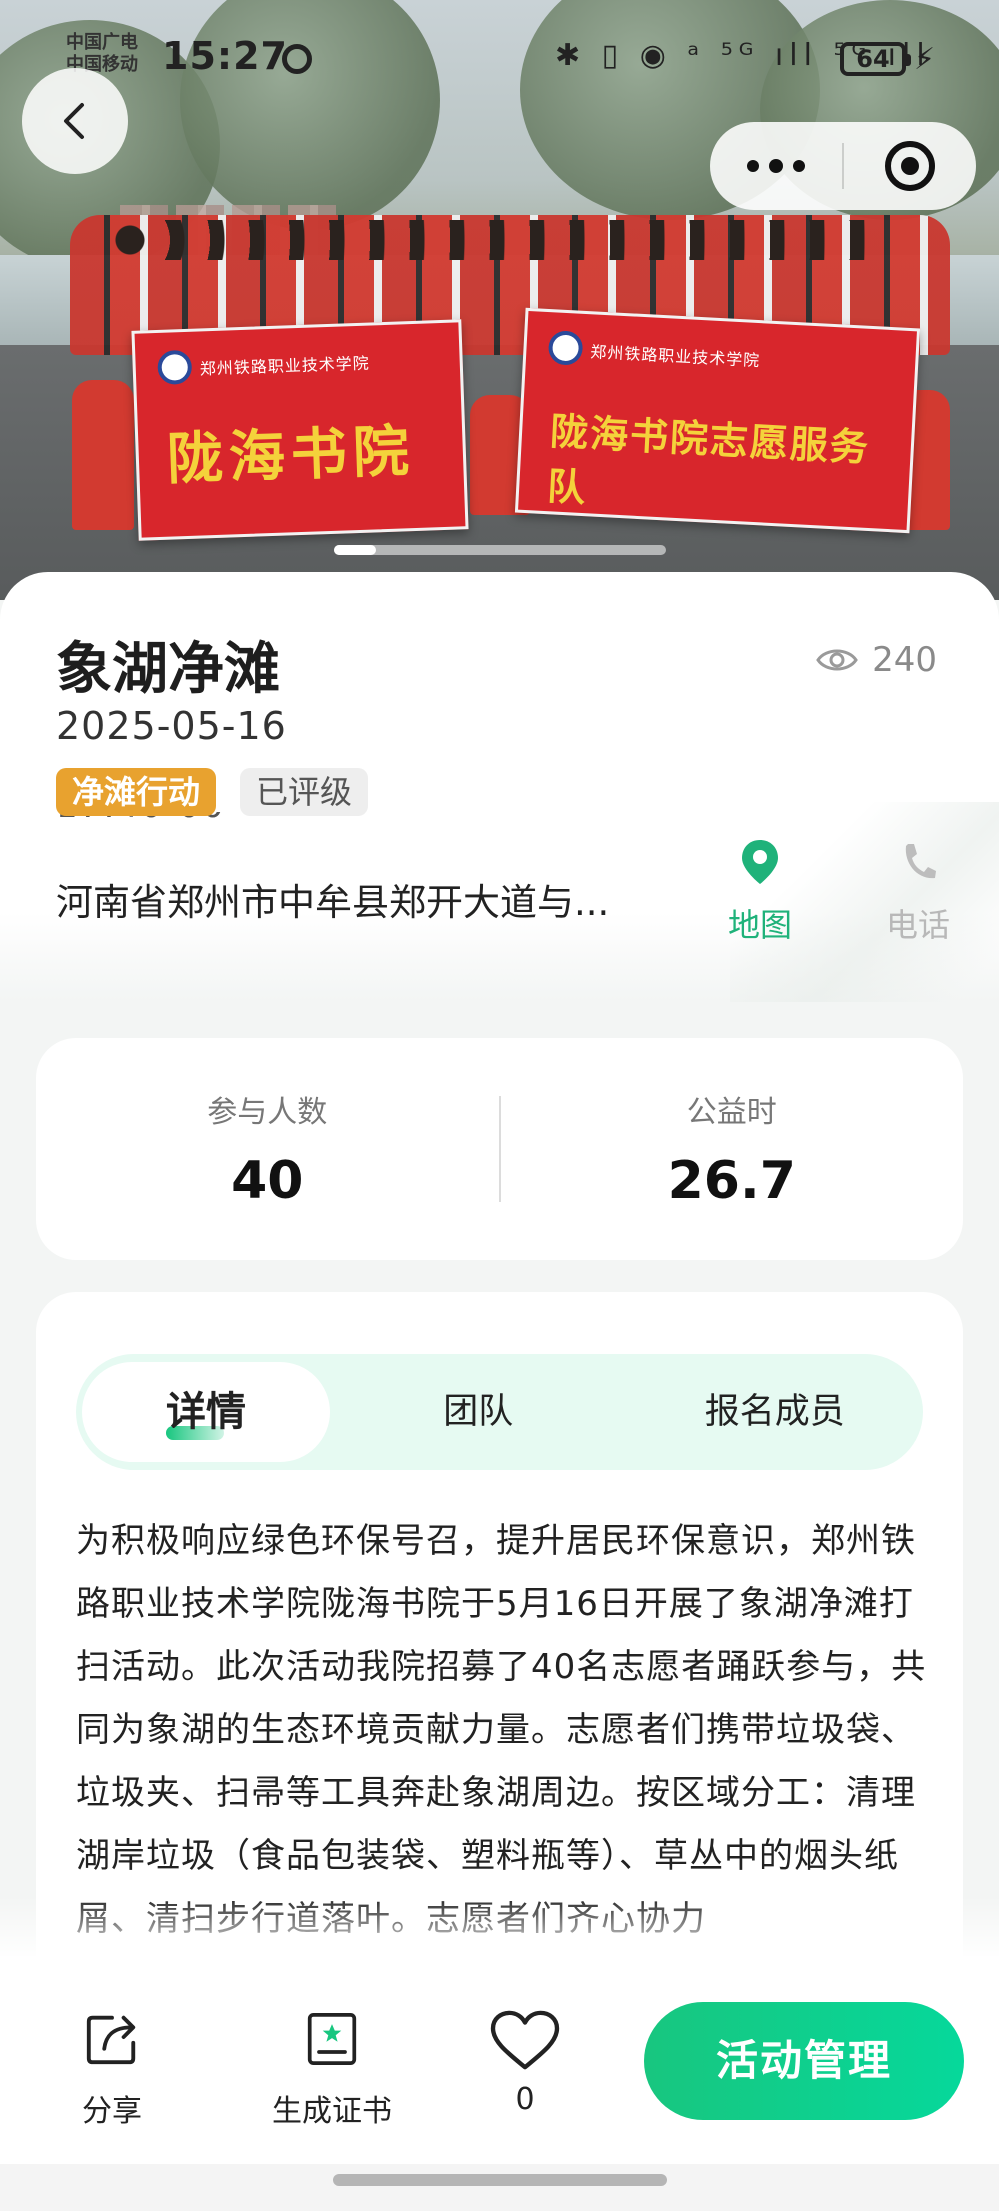  What do you see at coordinates (759, 925) in the screenshot?
I see `map-label: 地图` at bounding box center [759, 925].